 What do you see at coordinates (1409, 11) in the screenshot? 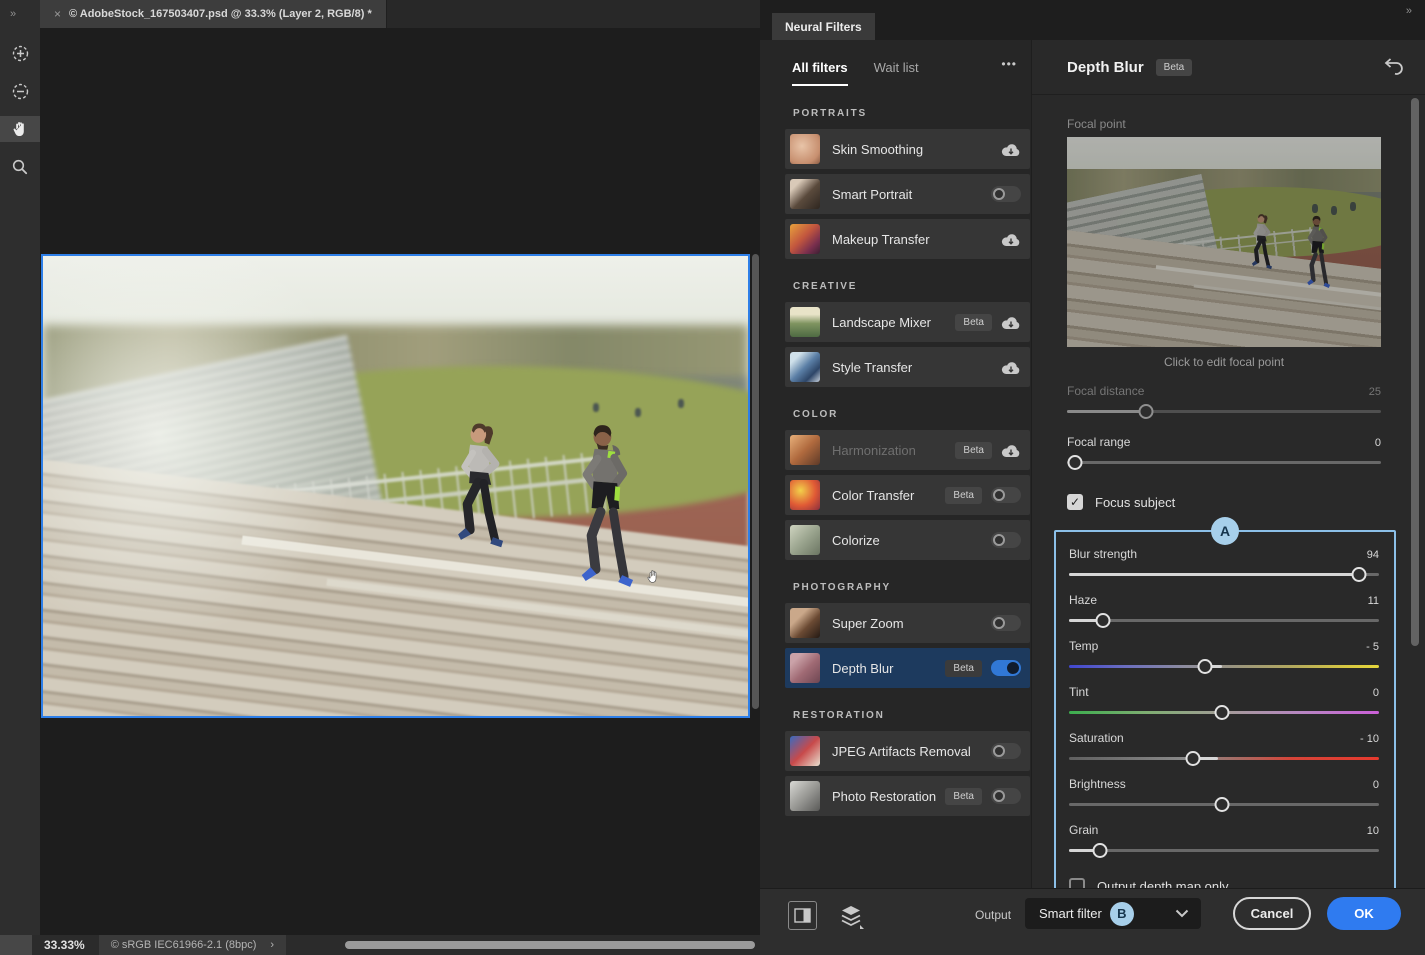
I see `panel-collapse-icon: »` at bounding box center [1409, 11].